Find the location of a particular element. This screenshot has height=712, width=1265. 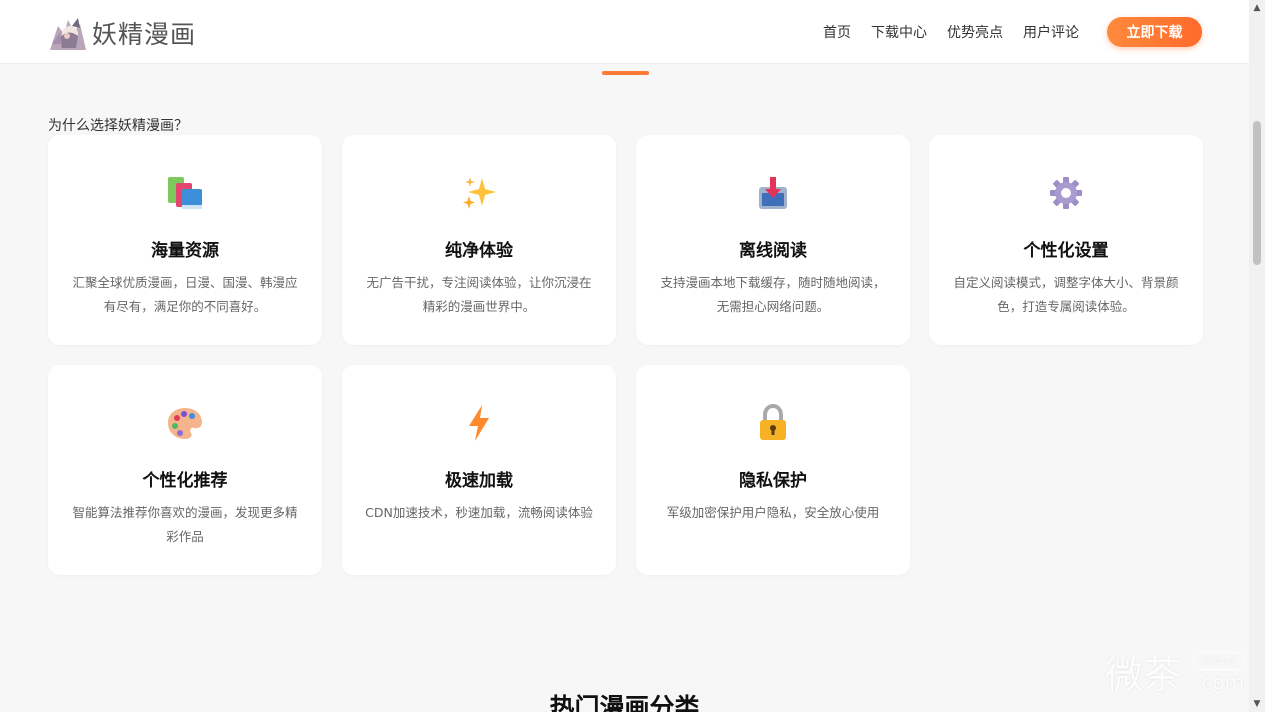

watermark: 微茶 WXCHA .com is located at coordinates (1175, 670).